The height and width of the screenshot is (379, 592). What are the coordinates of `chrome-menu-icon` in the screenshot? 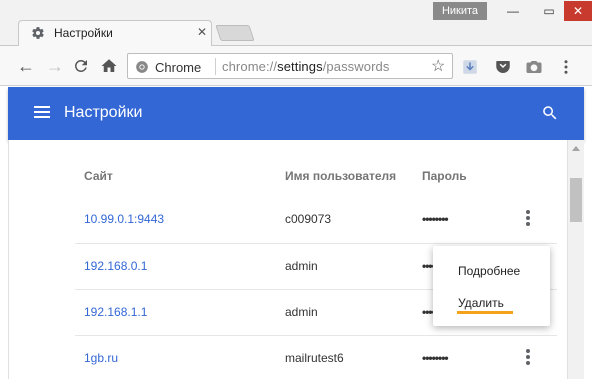 It's located at (566, 67).